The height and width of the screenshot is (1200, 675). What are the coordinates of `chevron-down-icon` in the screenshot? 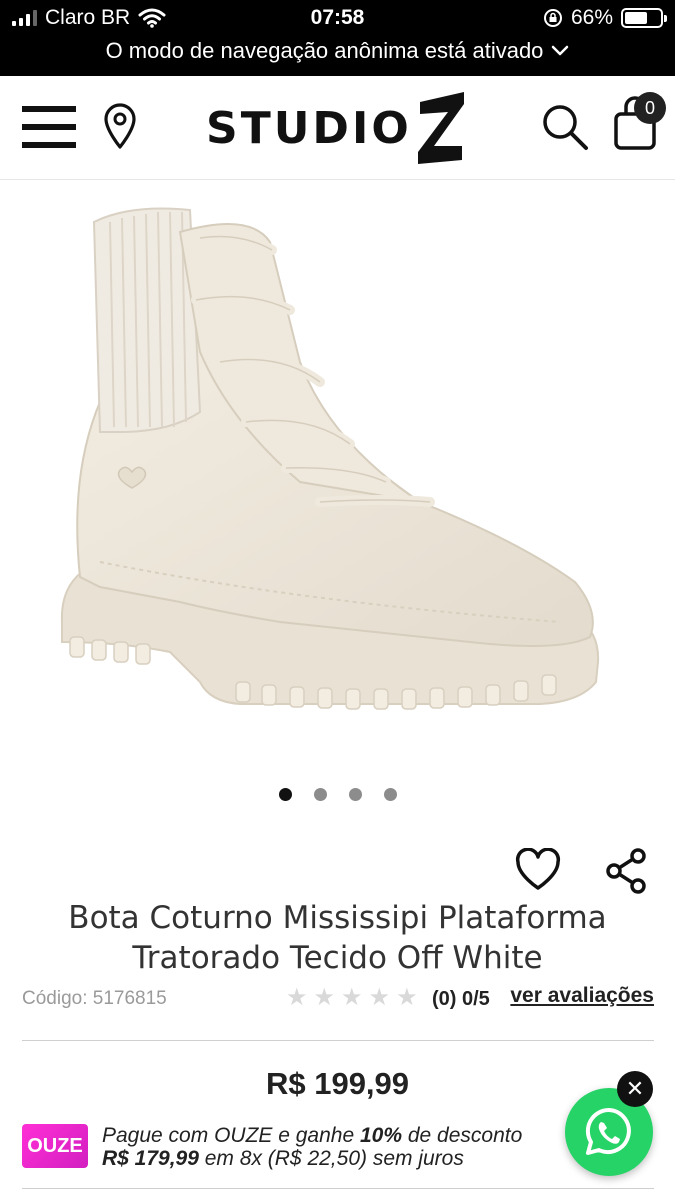 It's located at (560, 50).